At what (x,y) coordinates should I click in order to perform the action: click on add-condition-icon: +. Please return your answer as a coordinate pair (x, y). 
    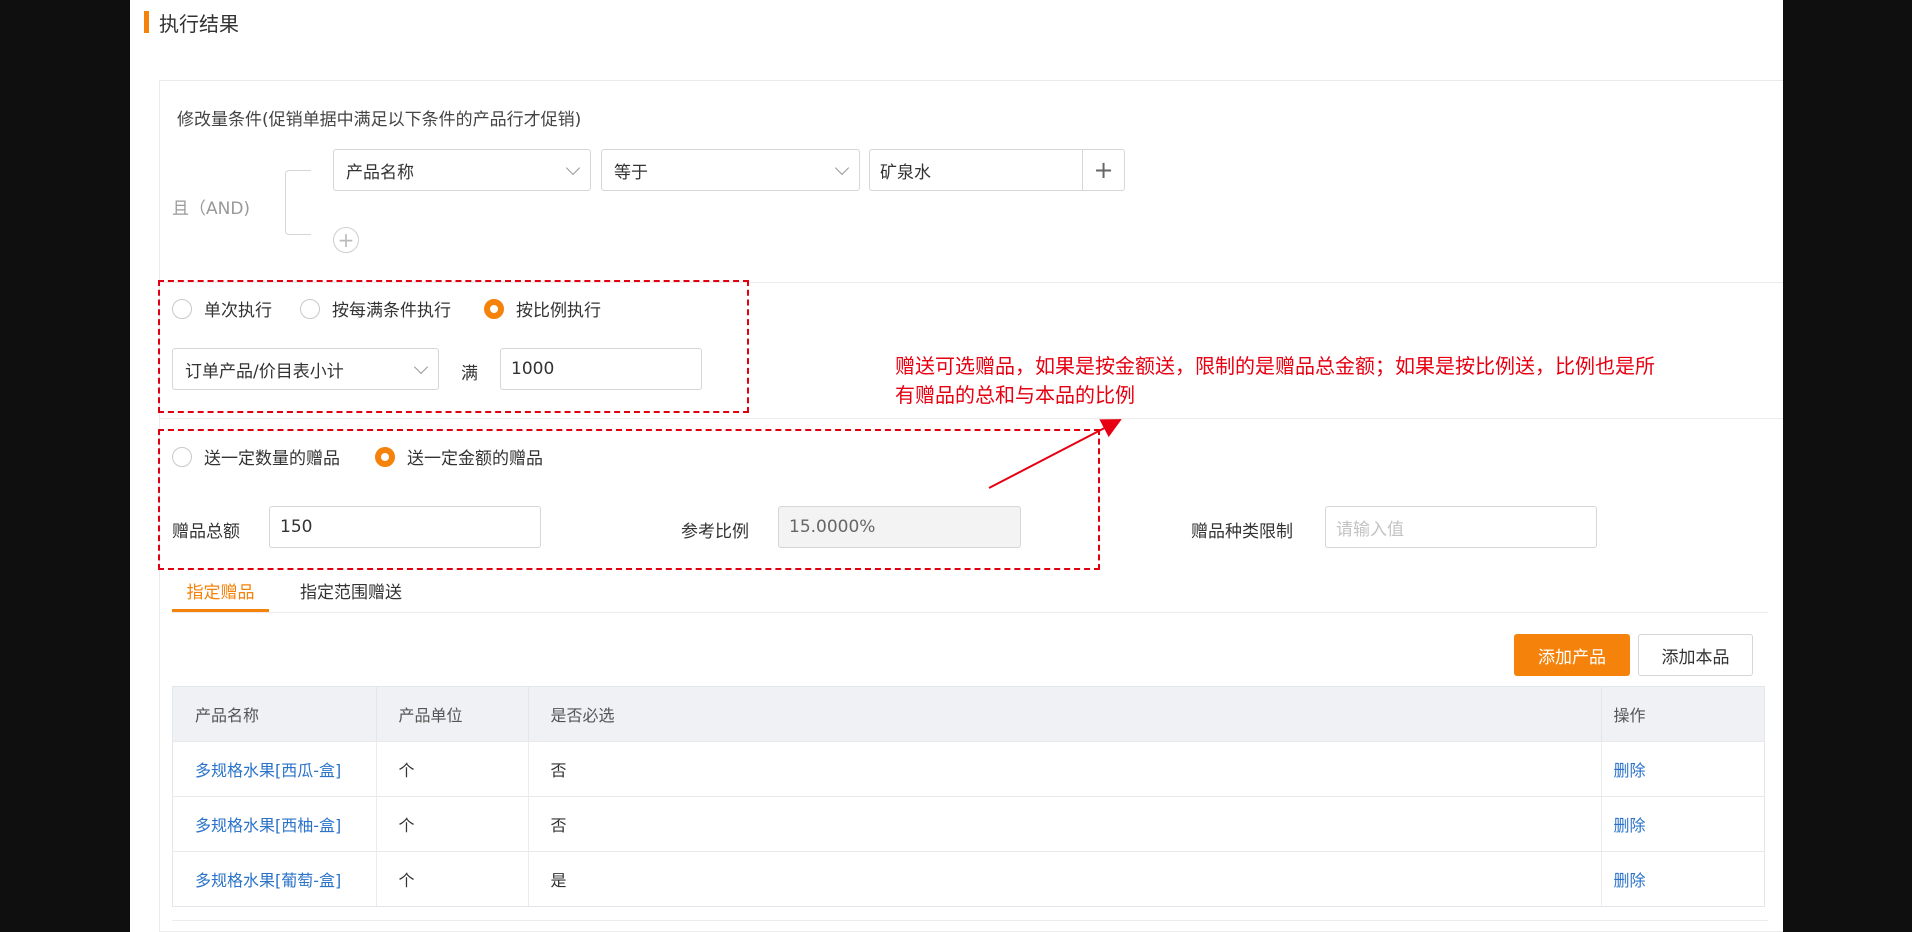
    Looking at the image, I should click on (346, 240).